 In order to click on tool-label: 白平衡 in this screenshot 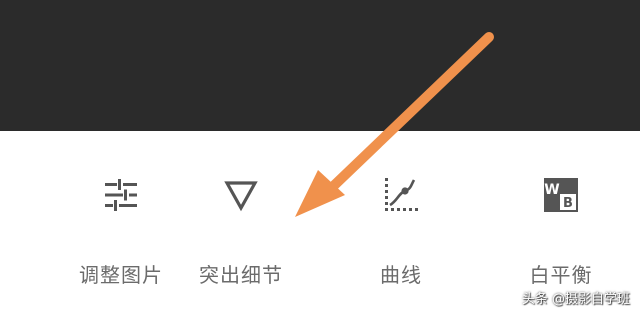, I will do `click(561, 275)`.